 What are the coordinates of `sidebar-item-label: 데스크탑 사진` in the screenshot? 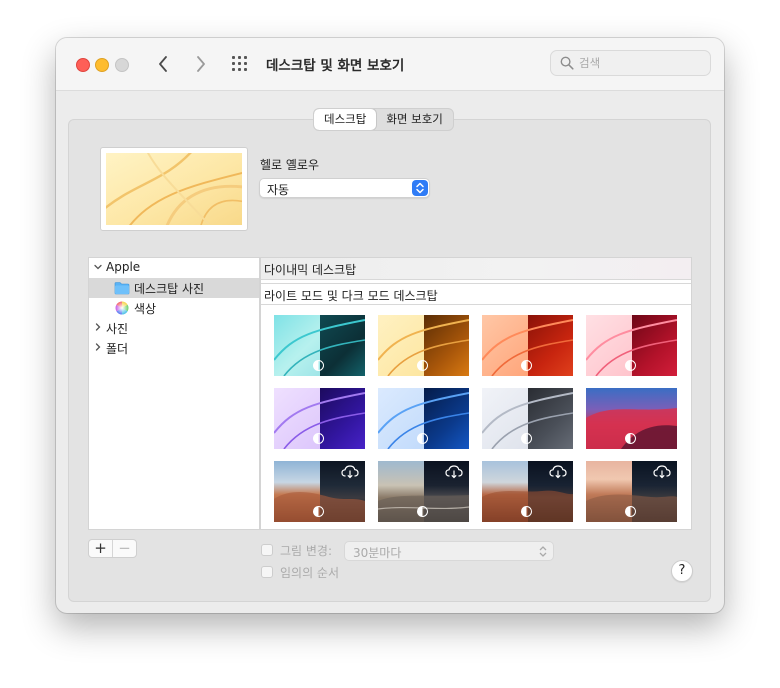 It's located at (169, 289).